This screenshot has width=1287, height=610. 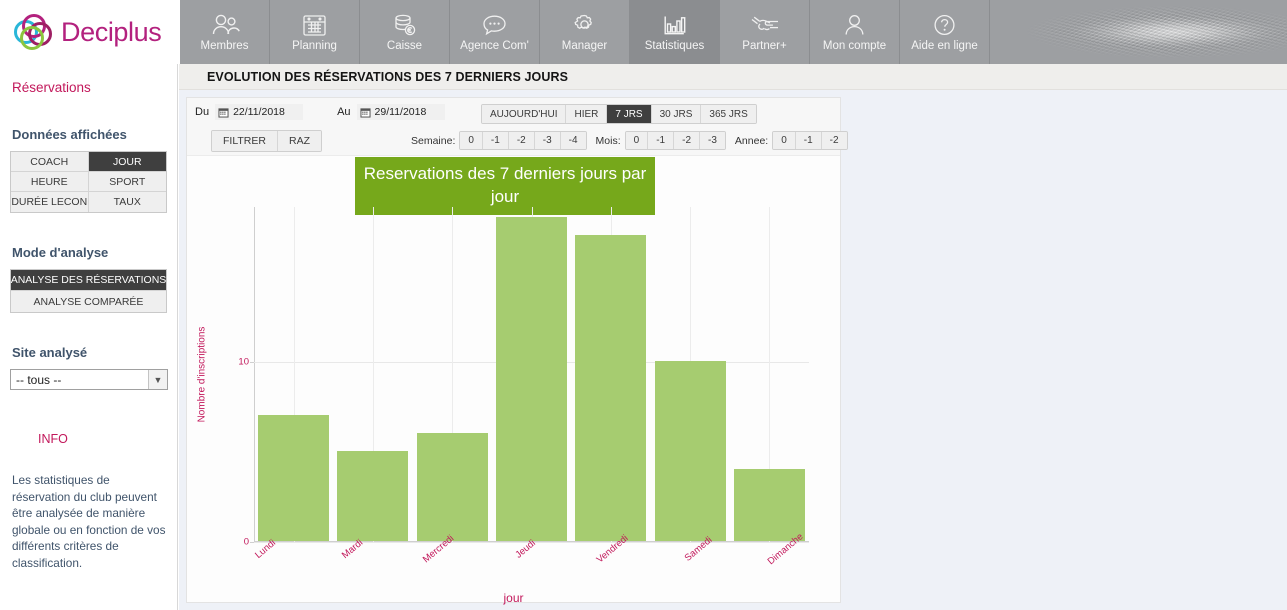 I want to click on data-button-duree-lecon: DURÉE LECON, so click(x=50, y=202).